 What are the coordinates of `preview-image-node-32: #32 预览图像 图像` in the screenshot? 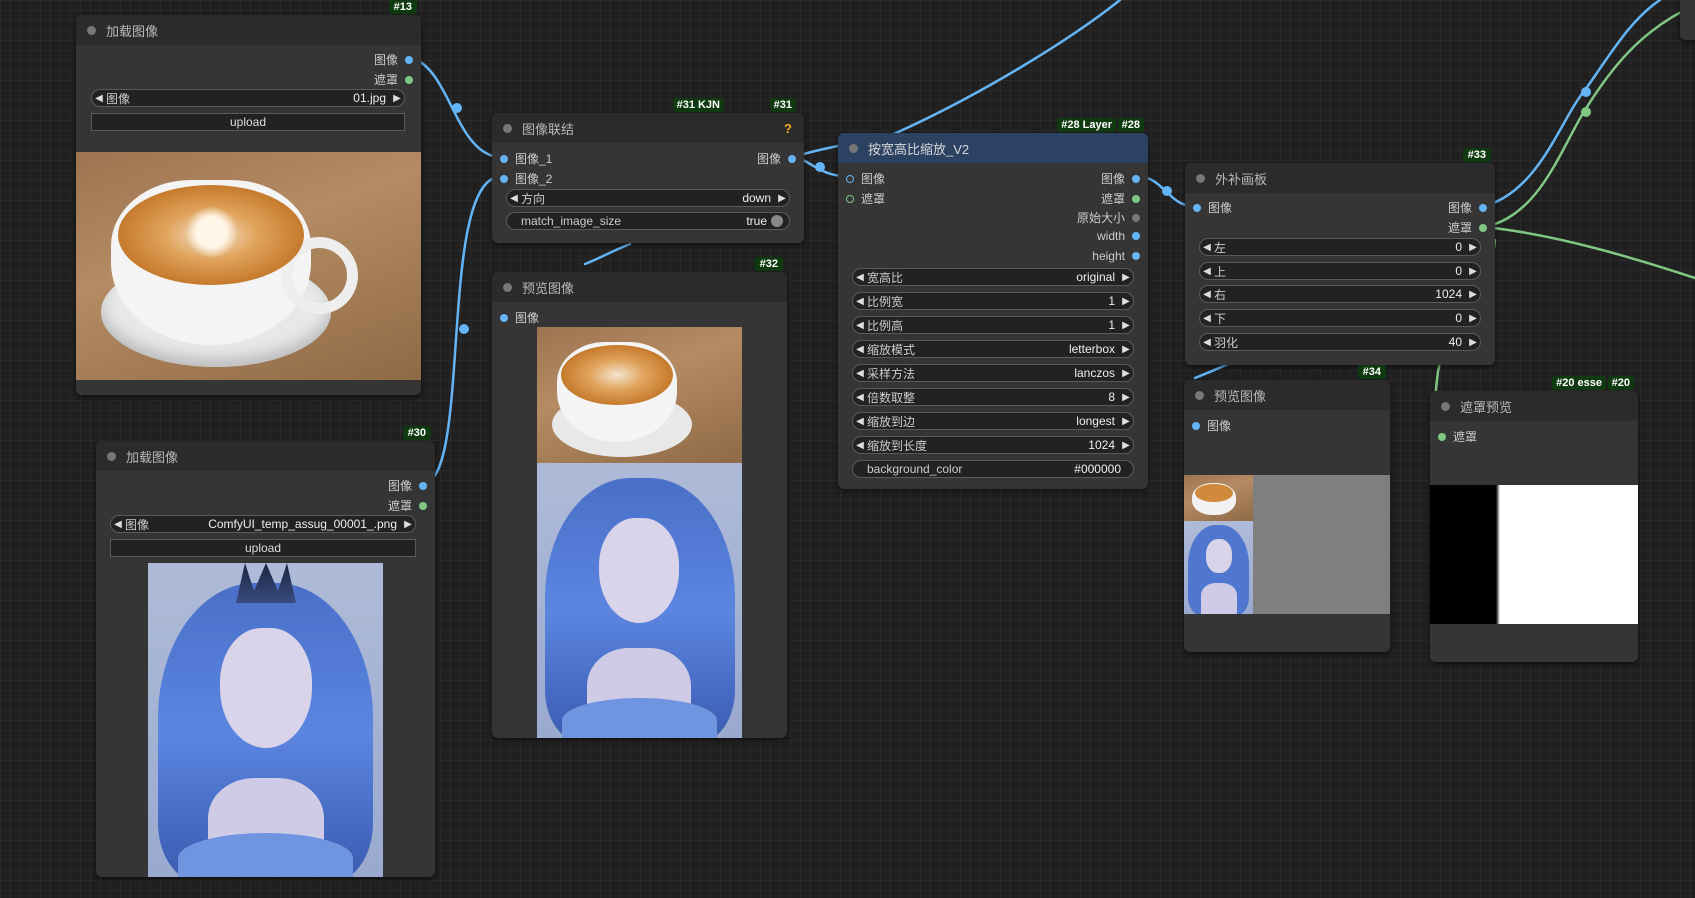 It's located at (639, 497).